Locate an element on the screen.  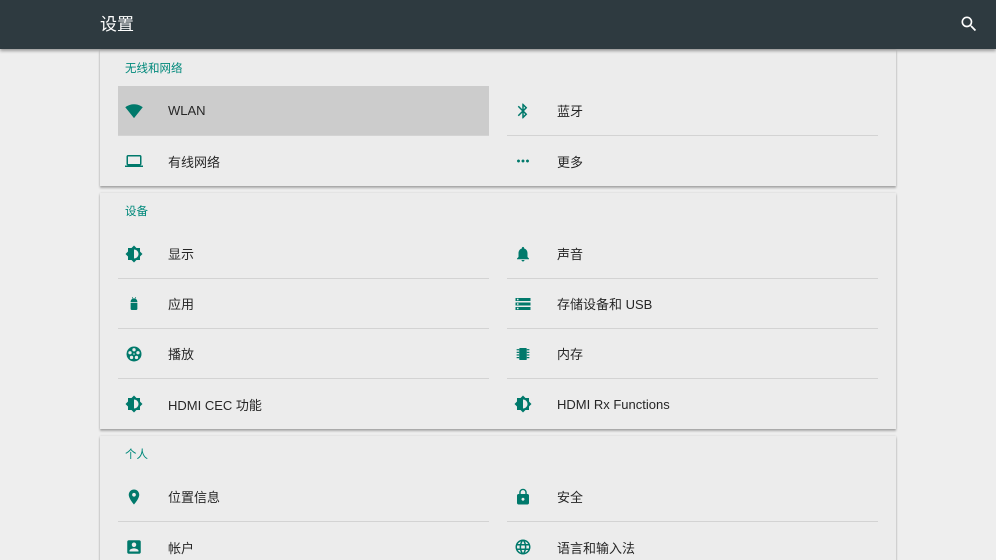
lock-icon is located at coordinates (523, 497).